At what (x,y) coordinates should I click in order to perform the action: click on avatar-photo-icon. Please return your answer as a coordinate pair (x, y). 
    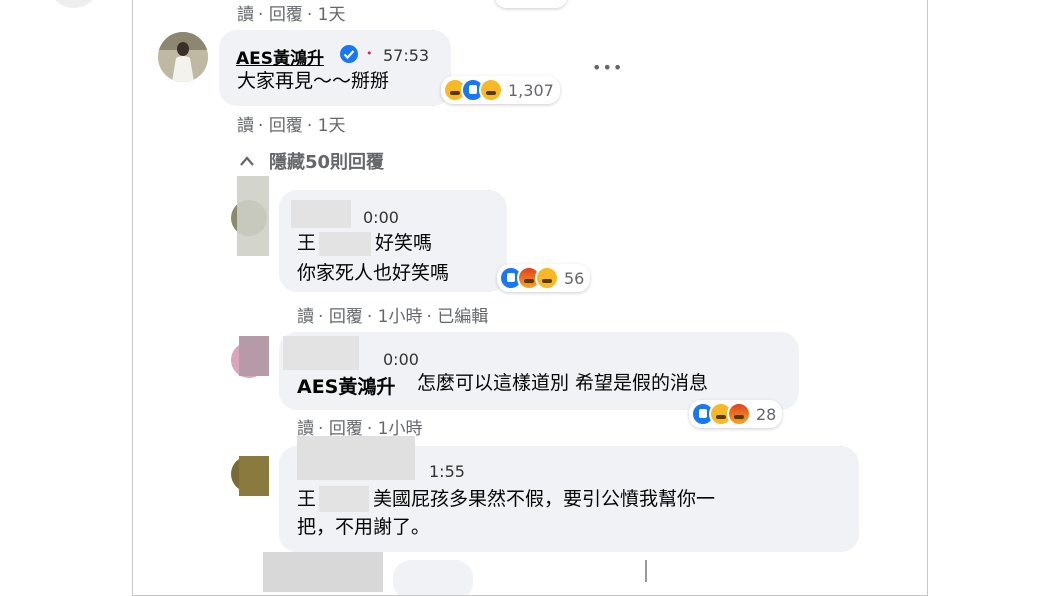
    Looking at the image, I should click on (183, 57).